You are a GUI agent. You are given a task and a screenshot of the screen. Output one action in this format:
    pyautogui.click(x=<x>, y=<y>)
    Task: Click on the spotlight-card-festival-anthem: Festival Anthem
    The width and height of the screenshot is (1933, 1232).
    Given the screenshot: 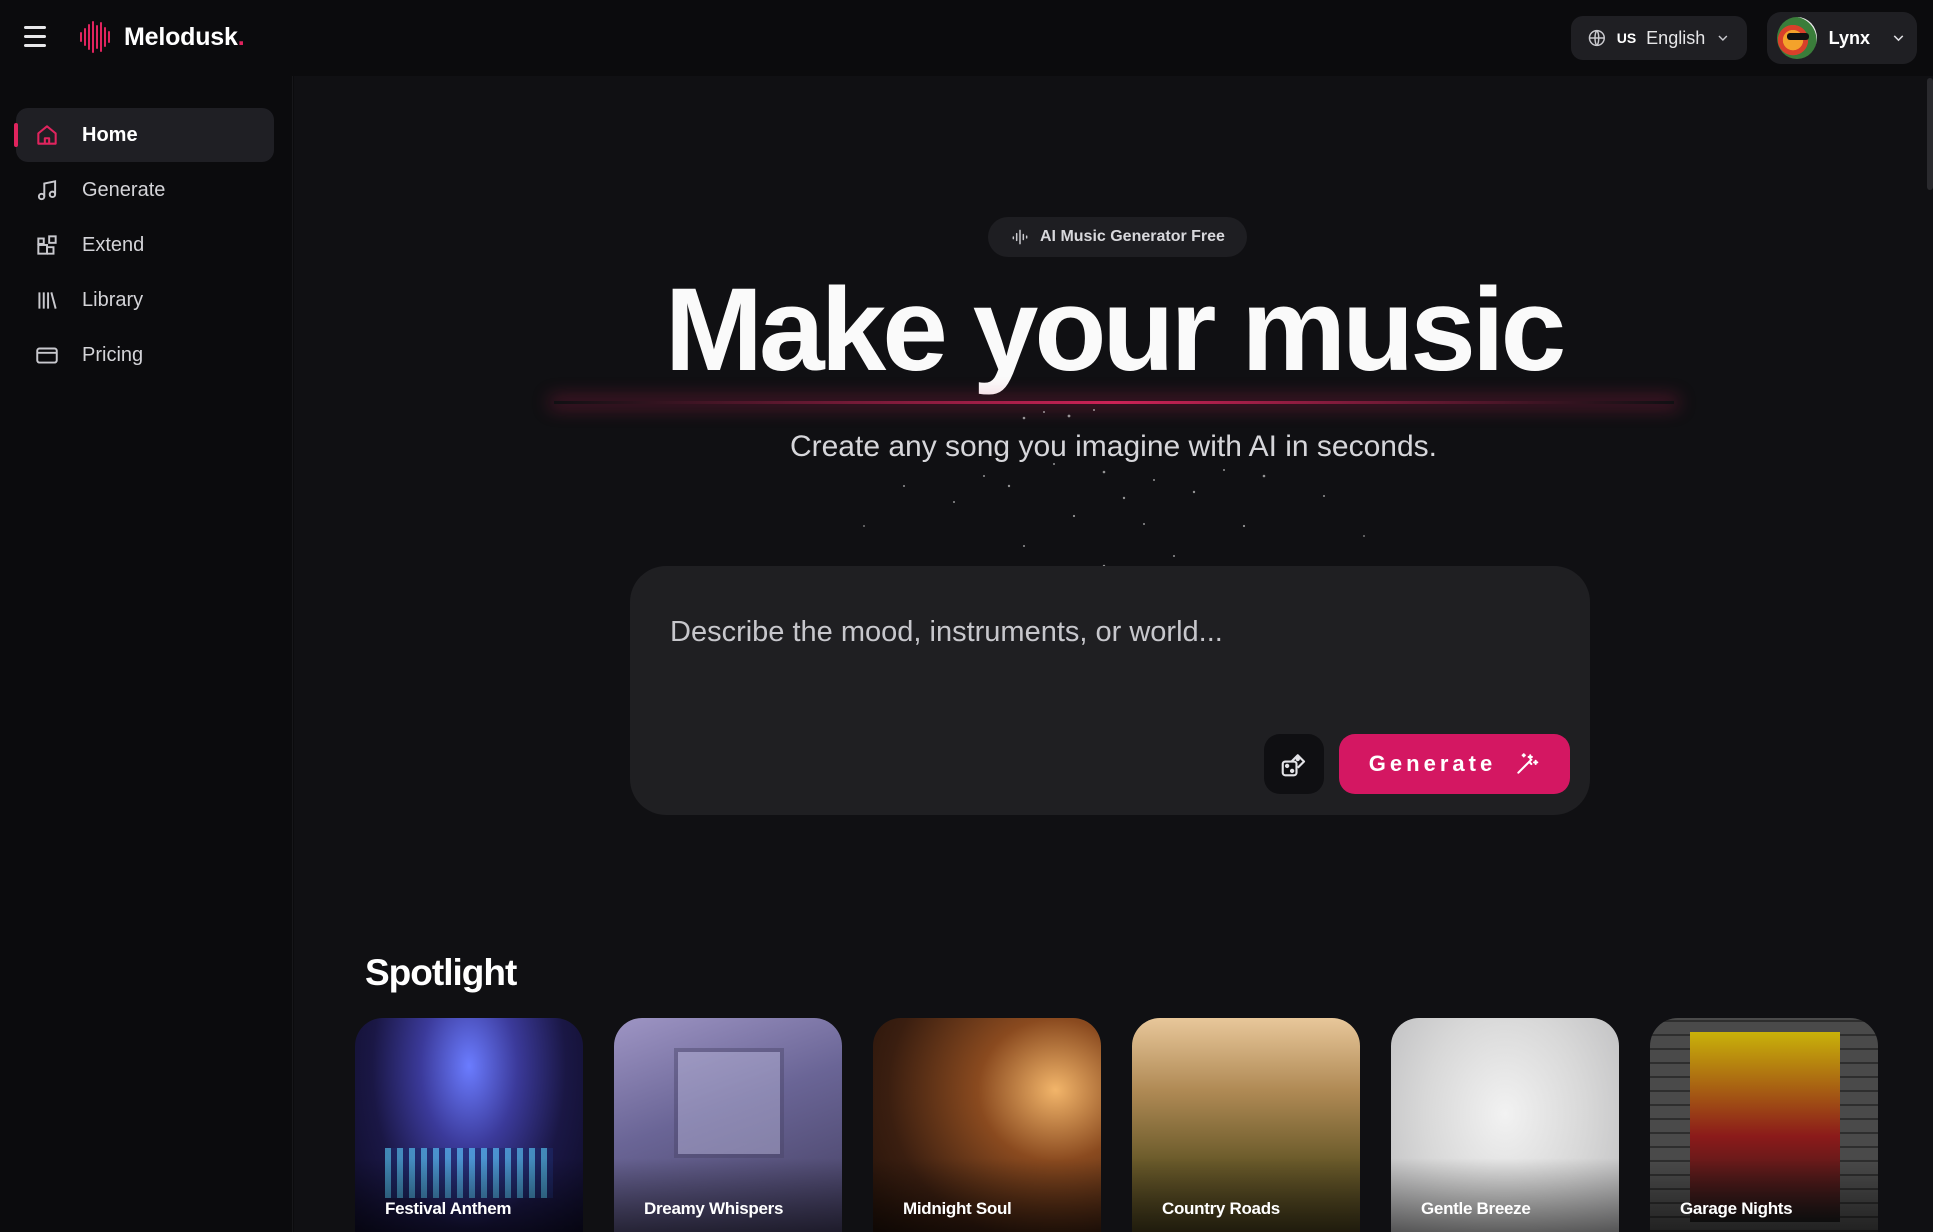 What is the action you would take?
    pyautogui.click(x=469, y=1125)
    